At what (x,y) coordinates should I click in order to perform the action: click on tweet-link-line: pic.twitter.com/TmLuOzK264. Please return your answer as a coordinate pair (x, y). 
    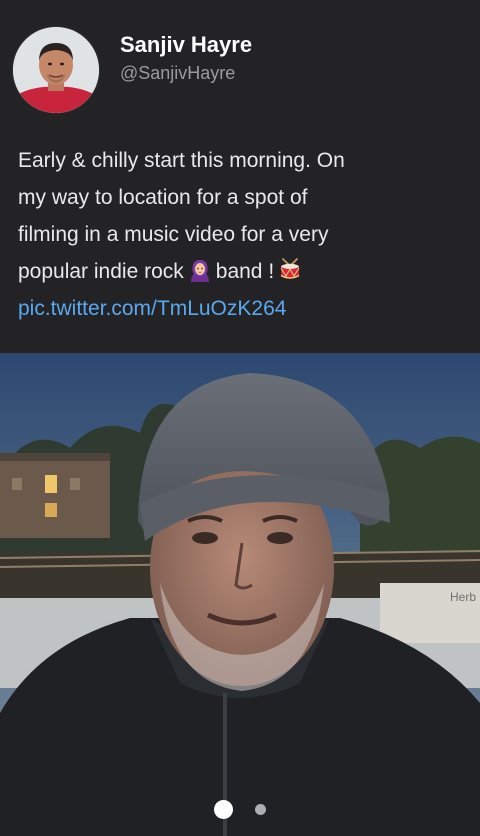
    Looking at the image, I should click on (243, 308).